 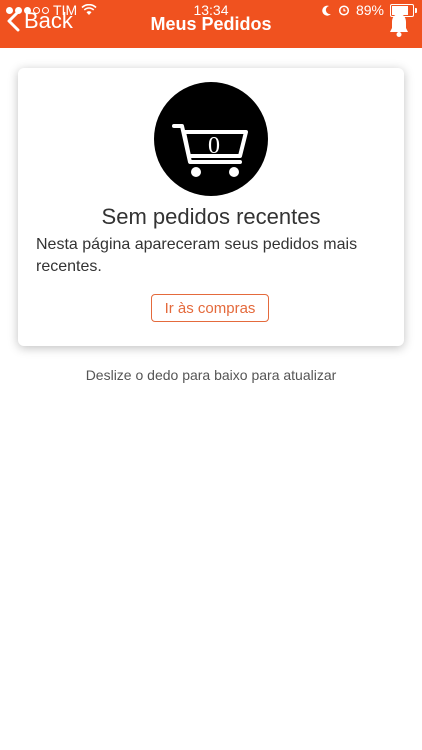 I want to click on shopping-cart-icon: 0, so click(x=210, y=150).